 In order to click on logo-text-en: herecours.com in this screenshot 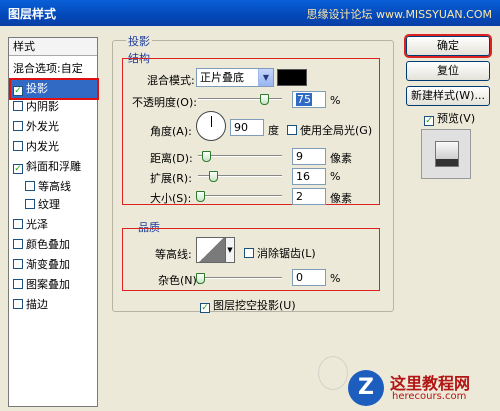, I will do `click(429, 396)`.